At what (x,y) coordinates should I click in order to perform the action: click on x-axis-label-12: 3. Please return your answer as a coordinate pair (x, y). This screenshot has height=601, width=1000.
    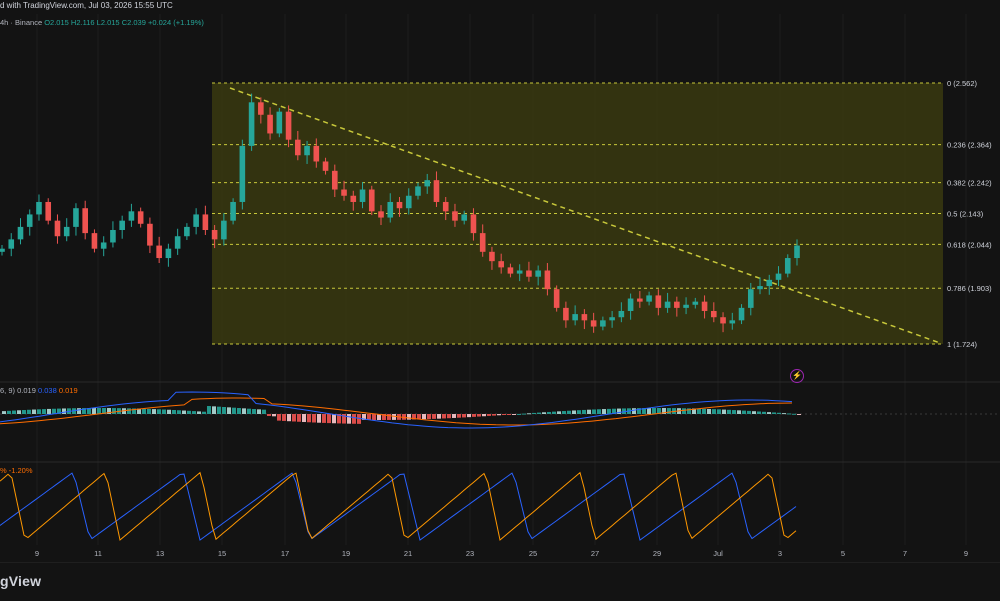
    Looking at the image, I should click on (780, 553).